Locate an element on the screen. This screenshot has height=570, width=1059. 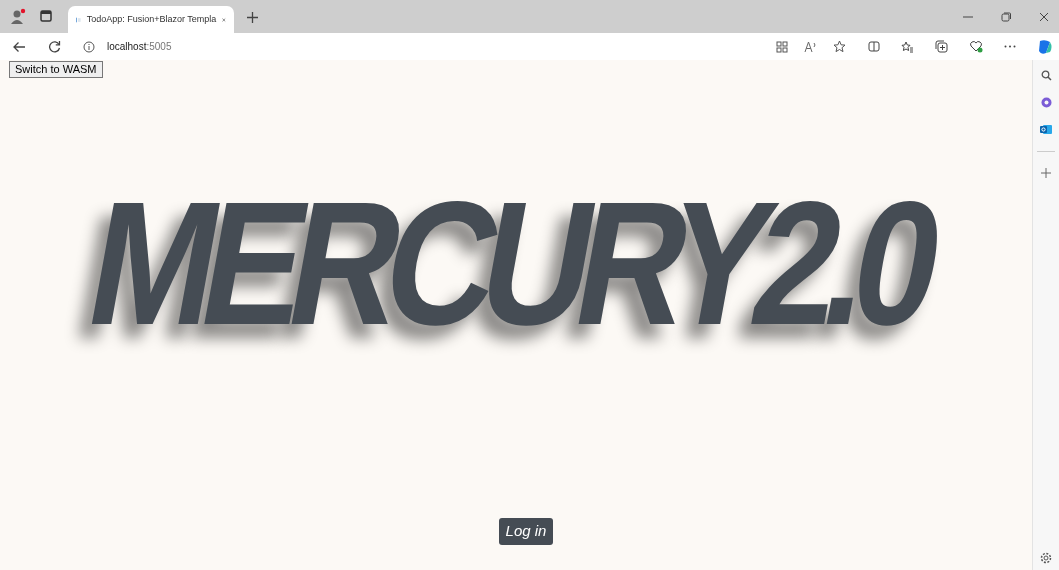
collections-icon is located at coordinates (941, 46).